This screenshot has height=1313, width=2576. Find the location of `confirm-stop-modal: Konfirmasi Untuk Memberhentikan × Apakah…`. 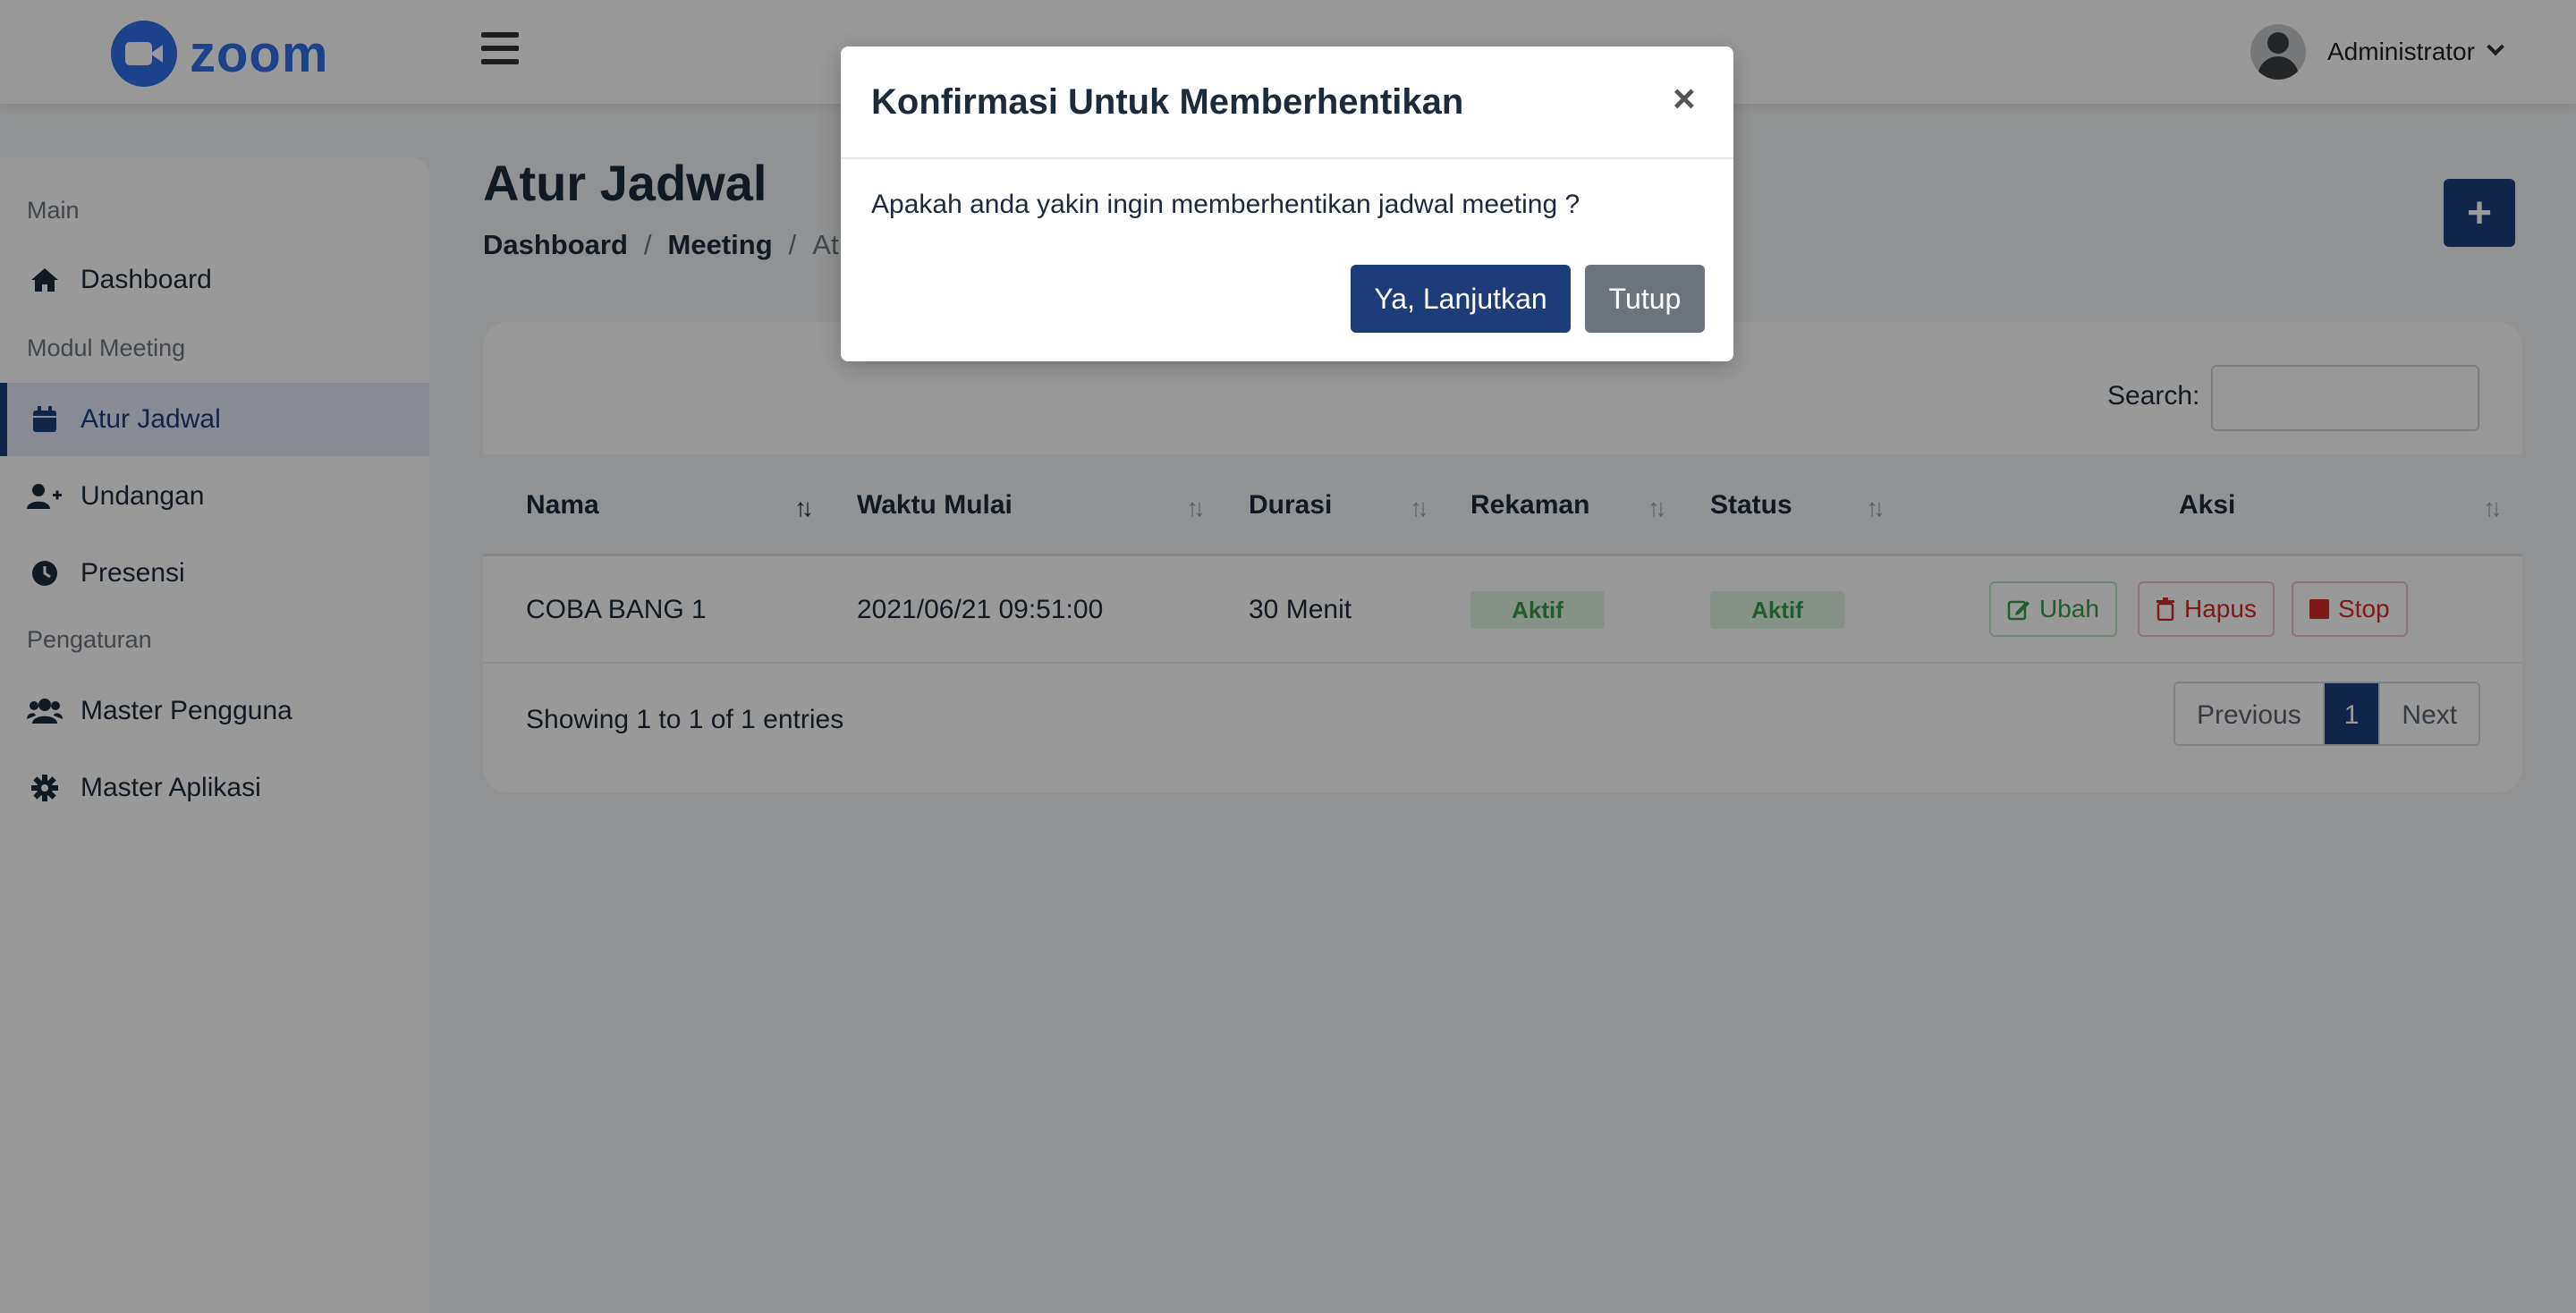

confirm-stop-modal: Konfirmasi Untuk Memberhentikan × Apakah… is located at coordinates (1287, 204).